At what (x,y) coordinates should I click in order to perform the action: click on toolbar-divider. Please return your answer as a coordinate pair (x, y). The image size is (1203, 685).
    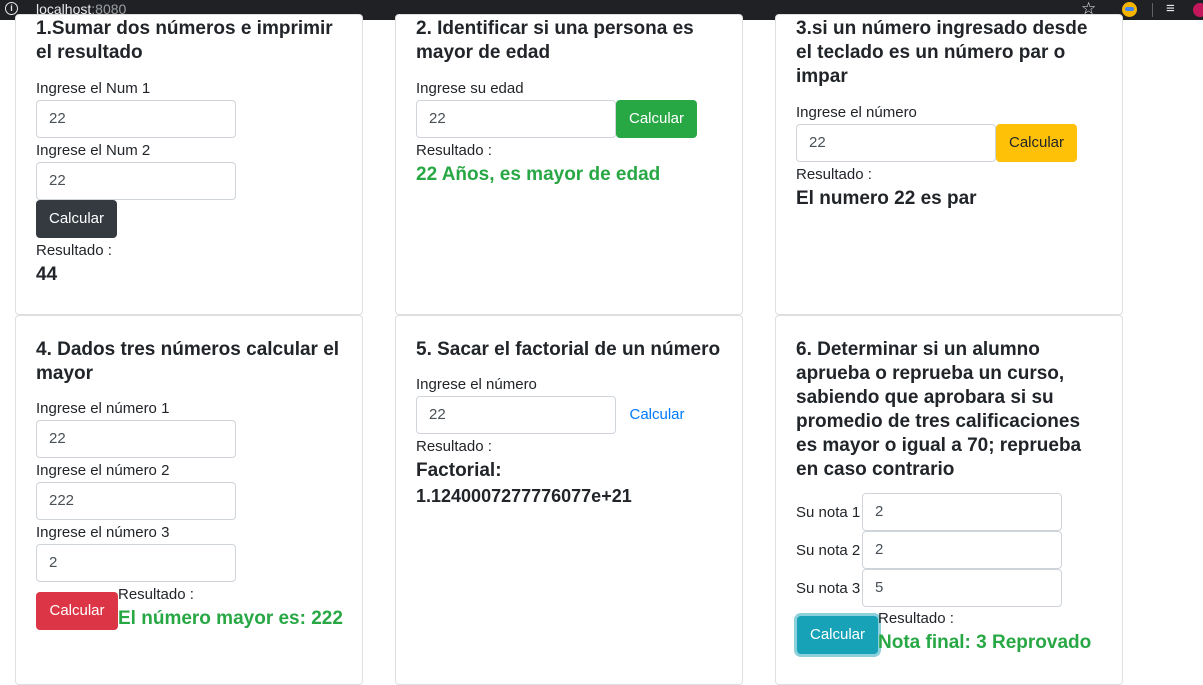
    Looking at the image, I should click on (1152, 10).